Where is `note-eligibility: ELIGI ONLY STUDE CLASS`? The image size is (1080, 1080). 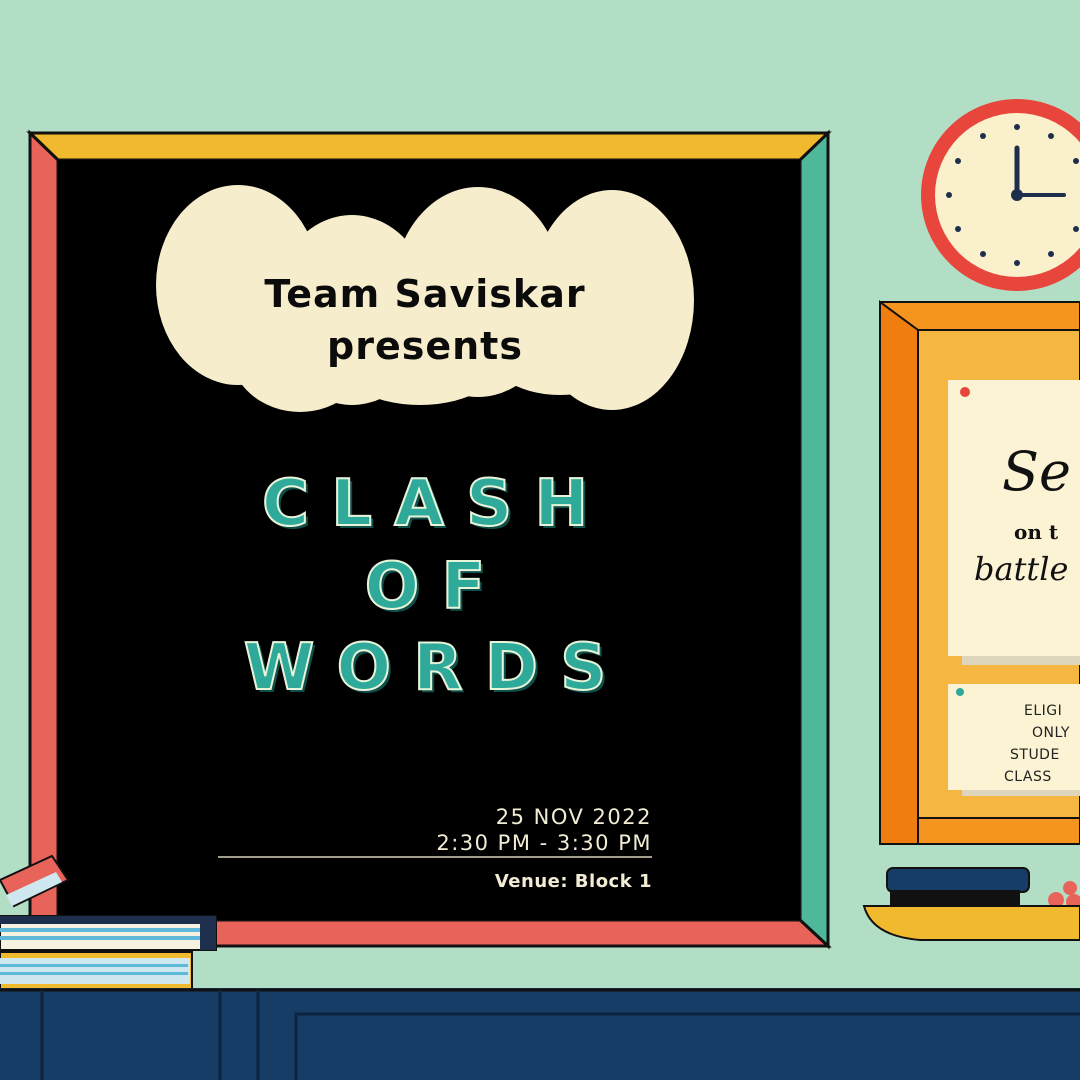 note-eligibility: ELIGI ONLY STUDE CLASS is located at coordinates (1042, 744).